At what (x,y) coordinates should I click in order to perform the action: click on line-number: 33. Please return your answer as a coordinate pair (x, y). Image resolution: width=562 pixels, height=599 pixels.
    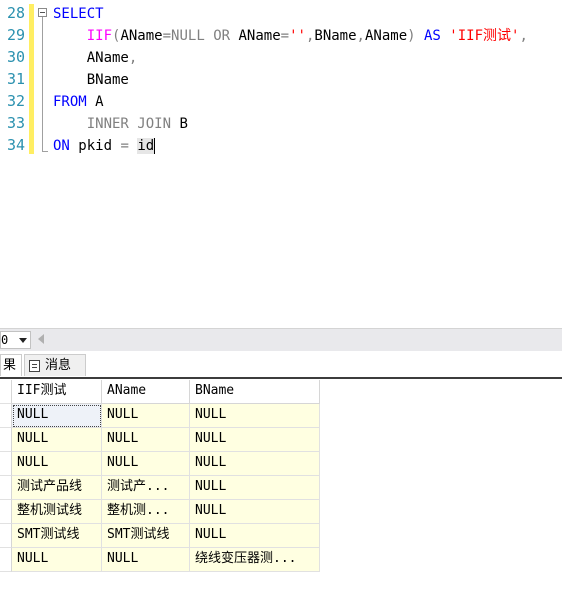
    Looking at the image, I should click on (15, 123).